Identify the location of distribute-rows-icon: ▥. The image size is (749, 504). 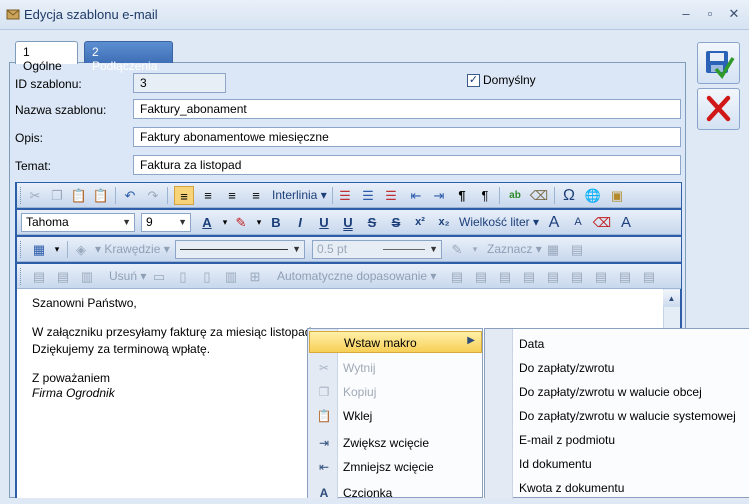
(231, 276).